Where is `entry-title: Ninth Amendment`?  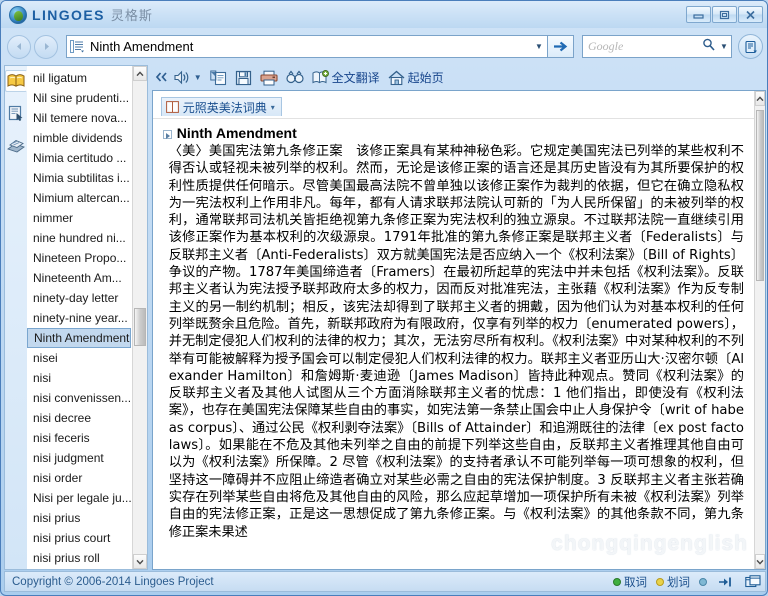 entry-title: Ninth Amendment is located at coordinates (236, 133).